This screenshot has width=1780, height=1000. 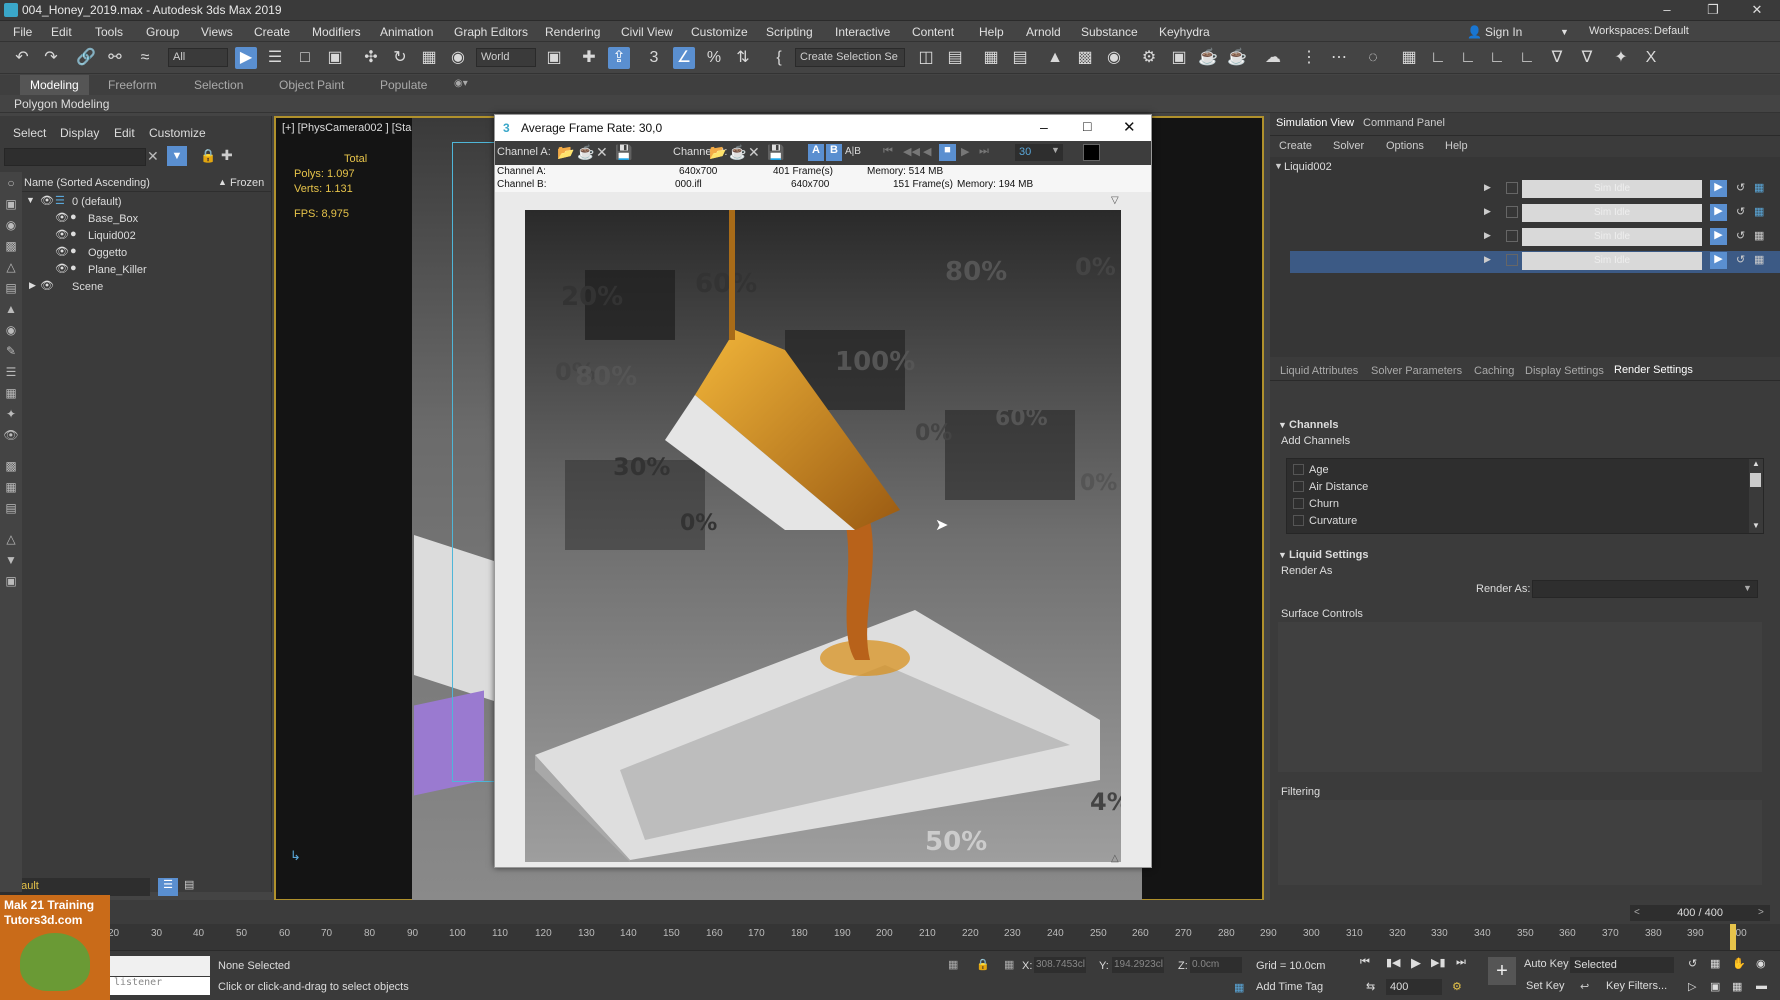 What do you see at coordinates (1468, 58) in the screenshot?
I see `keyhydra-tool-3-icon: ∟` at bounding box center [1468, 58].